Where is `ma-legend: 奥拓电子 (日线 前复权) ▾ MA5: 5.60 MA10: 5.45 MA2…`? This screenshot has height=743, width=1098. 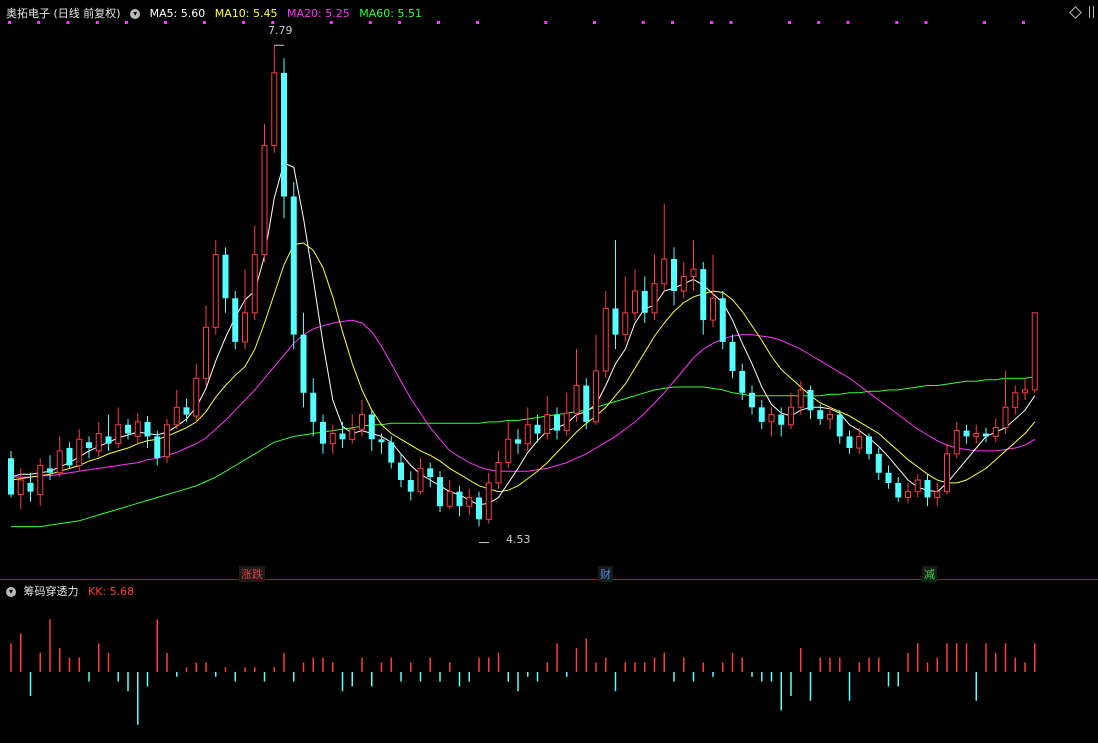 ma-legend: 奥拓电子 (日线 前复权) ▾ MA5: 5.60 MA10: 5.45 MA2… is located at coordinates (217, 13).